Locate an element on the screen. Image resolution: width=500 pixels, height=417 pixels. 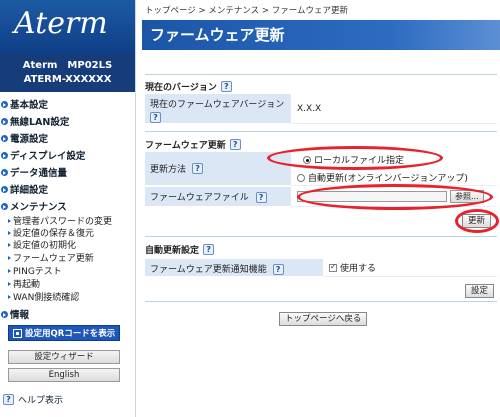
menu-maintenance: メンテナンス is located at coordinates (68, 206).